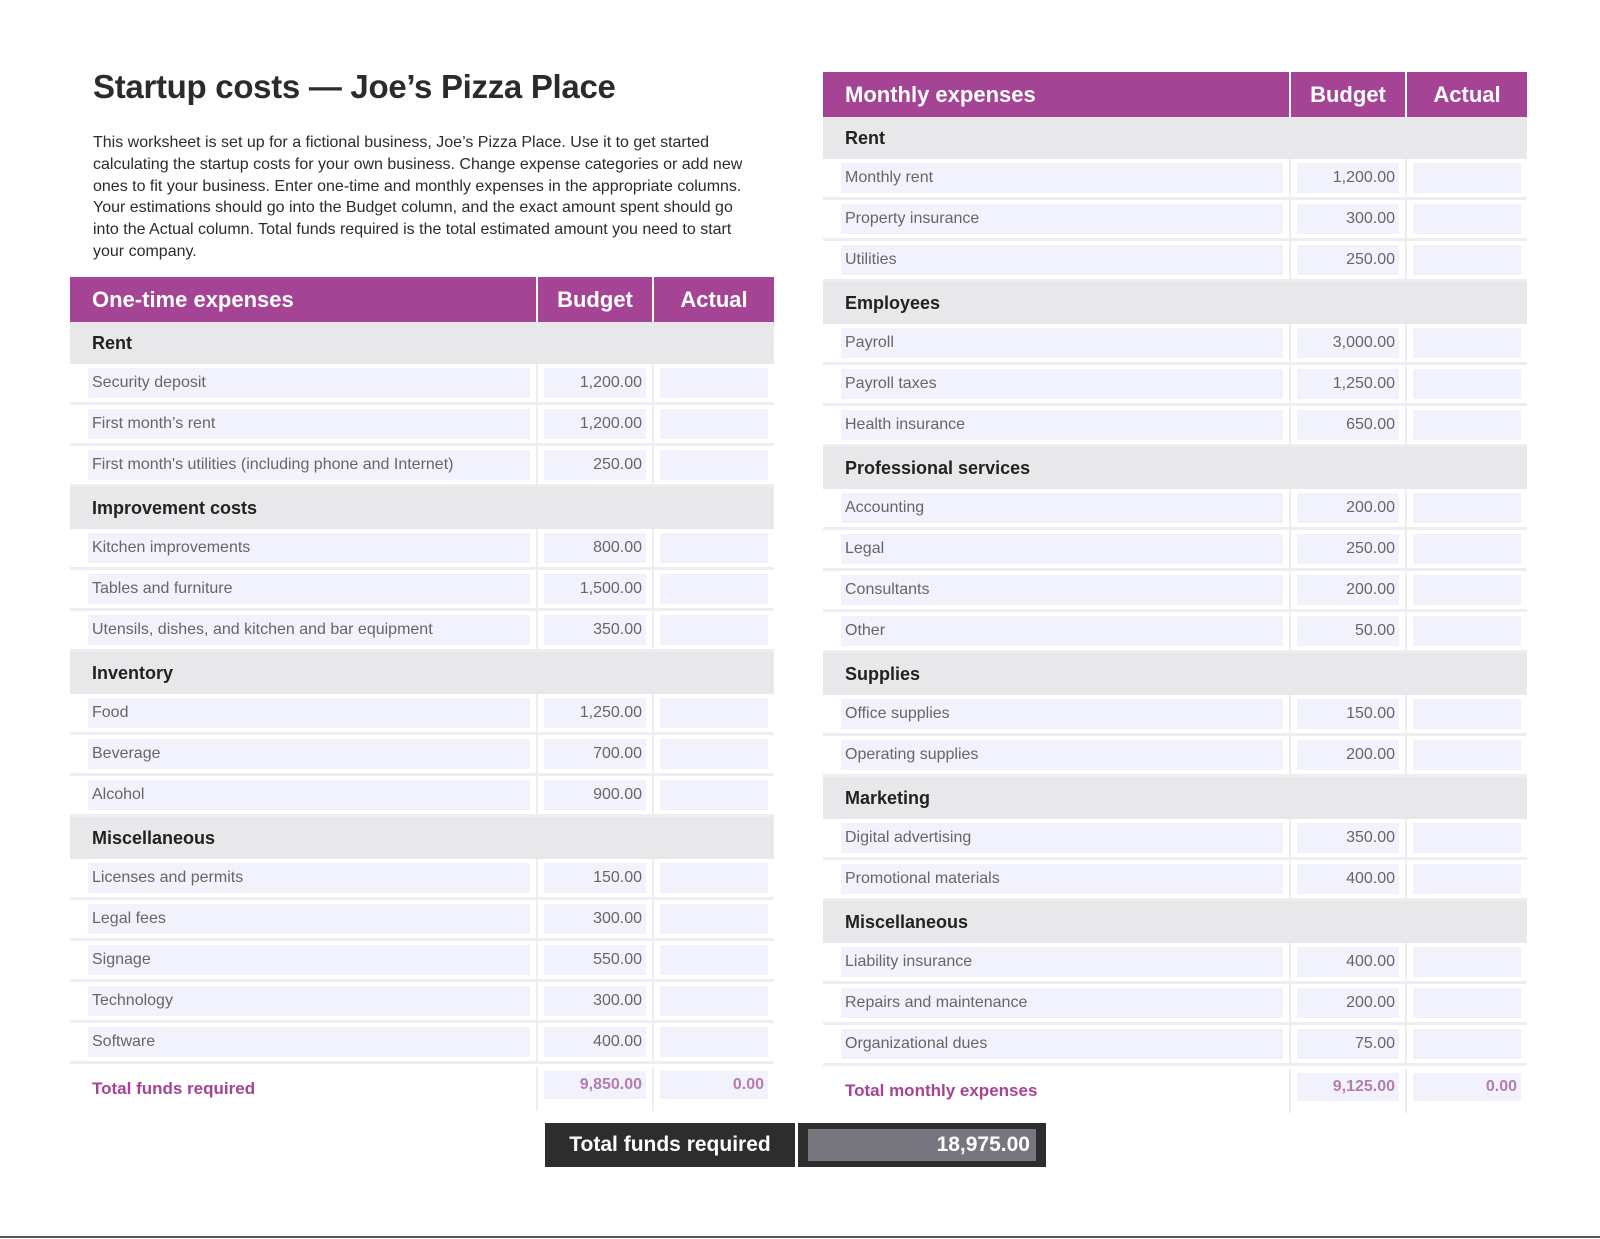 Image resolution: width=1600 pixels, height=1239 pixels. What do you see at coordinates (309, 1001) in the screenshot?
I see `item-label-input: Technology` at bounding box center [309, 1001].